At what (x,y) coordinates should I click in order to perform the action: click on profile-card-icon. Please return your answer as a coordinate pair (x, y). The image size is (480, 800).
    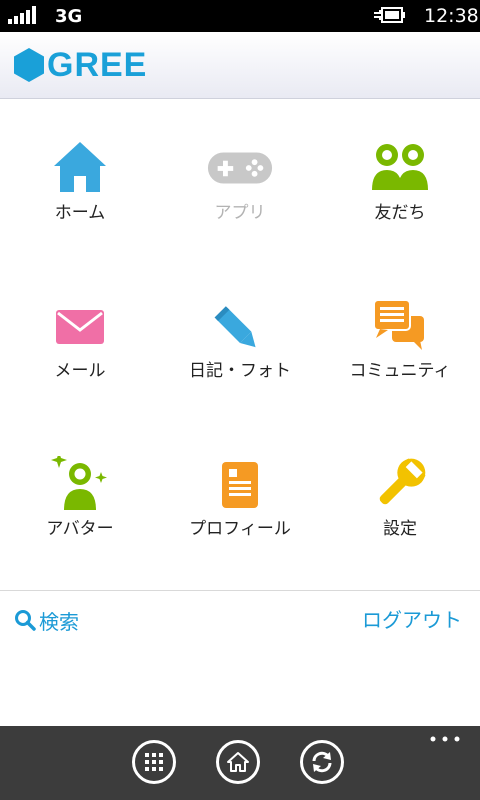
    Looking at the image, I should click on (240, 485).